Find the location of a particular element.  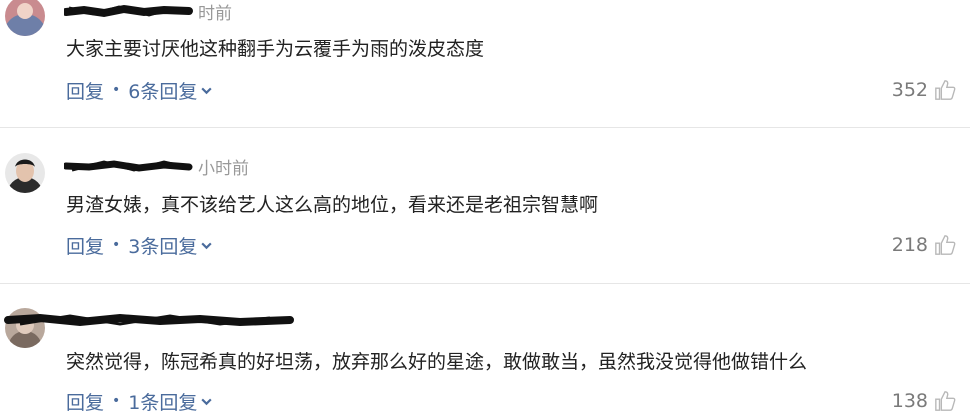

like-count: 138 is located at coordinates (909, 401).